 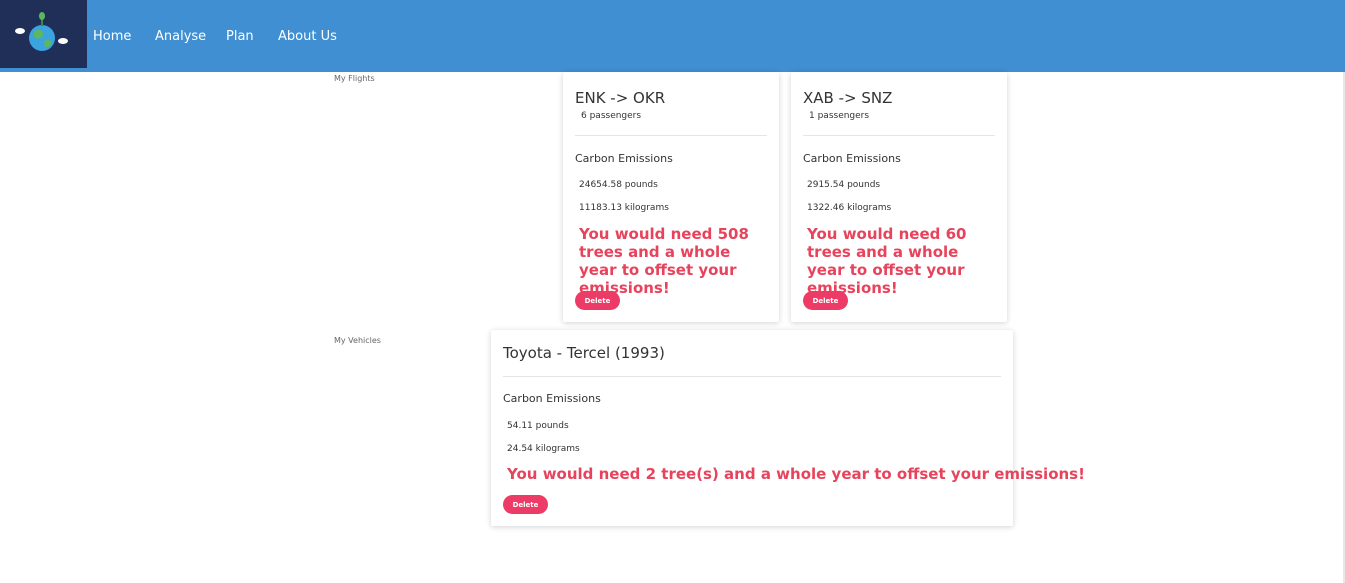 What do you see at coordinates (672, 36) in the screenshot?
I see `top-navbar: Home Analyse Plan About Us` at bounding box center [672, 36].